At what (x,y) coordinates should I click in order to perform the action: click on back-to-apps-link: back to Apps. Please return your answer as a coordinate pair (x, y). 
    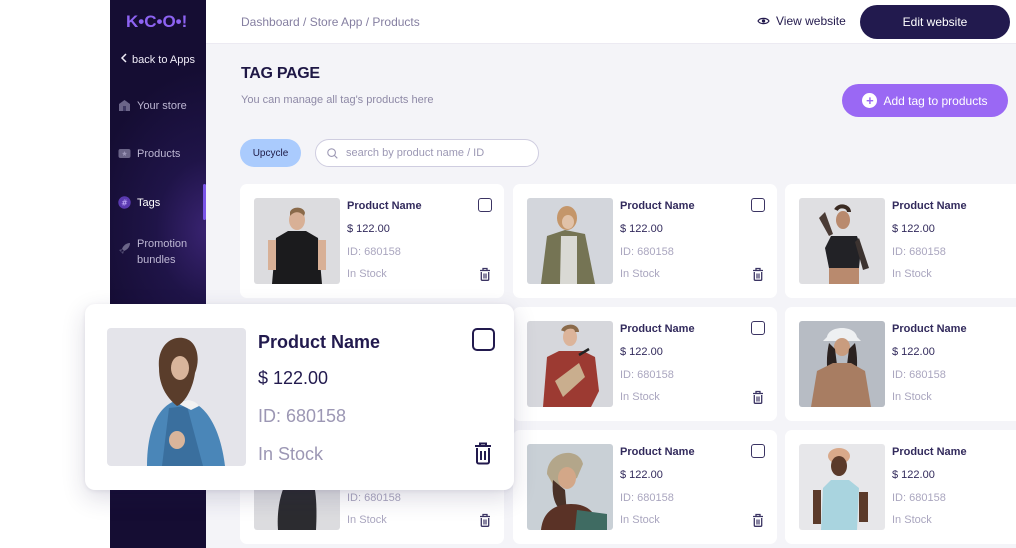
    Looking at the image, I should click on (157, 59).